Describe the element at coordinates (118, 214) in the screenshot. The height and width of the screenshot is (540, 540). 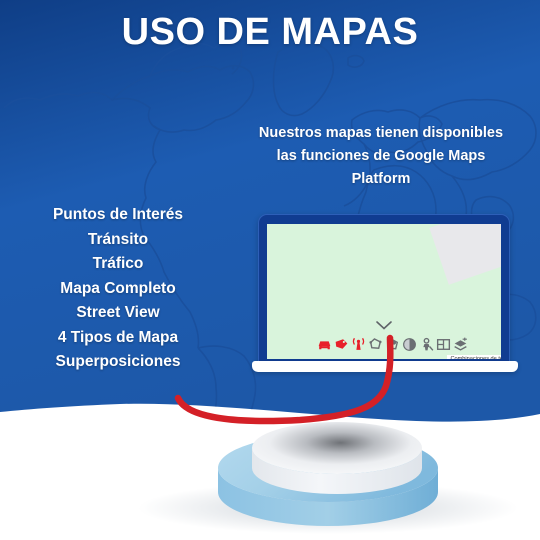
I see `feature-item-0: Puntos de Interés` at that location.